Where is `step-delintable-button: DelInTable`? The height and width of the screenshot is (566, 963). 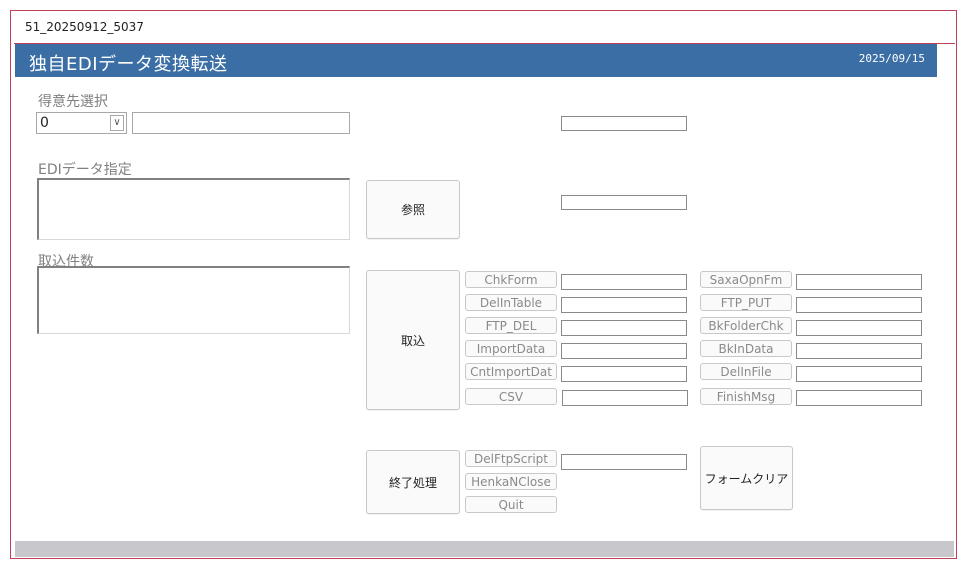
step-delintable-button: DelInTable is located at coordinates (511, 302).